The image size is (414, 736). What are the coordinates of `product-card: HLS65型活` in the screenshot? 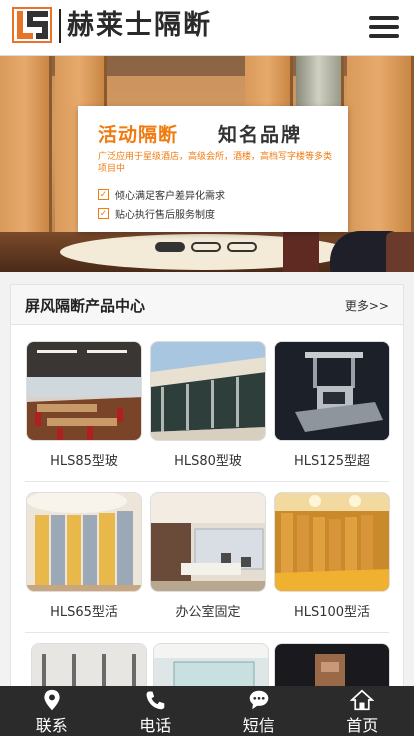 It's located at (84, 556).